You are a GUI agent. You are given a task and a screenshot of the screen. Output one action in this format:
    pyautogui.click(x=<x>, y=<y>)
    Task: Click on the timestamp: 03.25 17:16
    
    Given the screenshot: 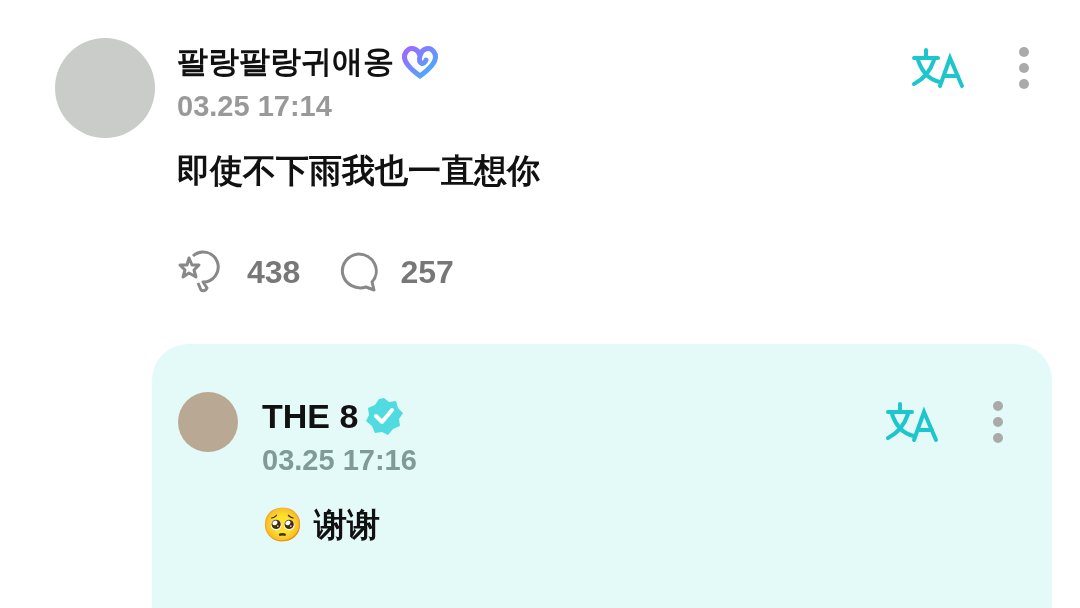 What is the action you would take?
    pyautogui.click(x=340, y=460)
    